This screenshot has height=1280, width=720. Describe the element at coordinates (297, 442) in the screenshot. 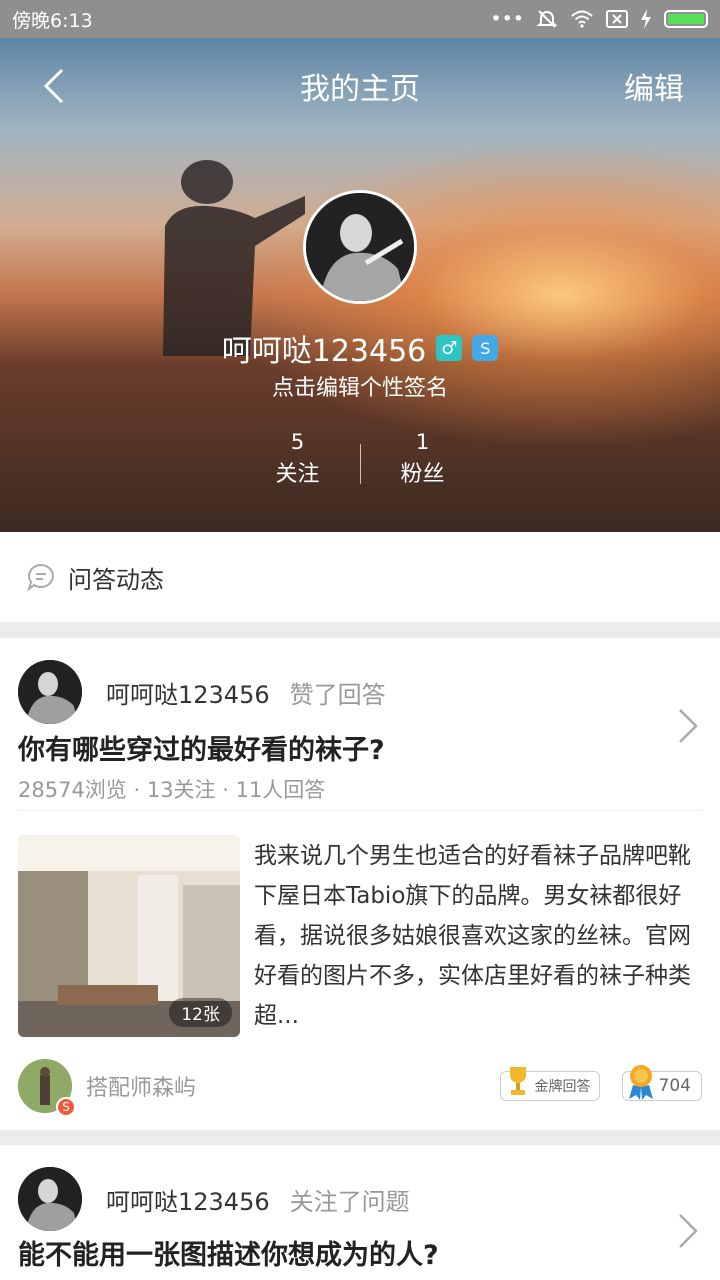

I see `following-count: 5` at that location.